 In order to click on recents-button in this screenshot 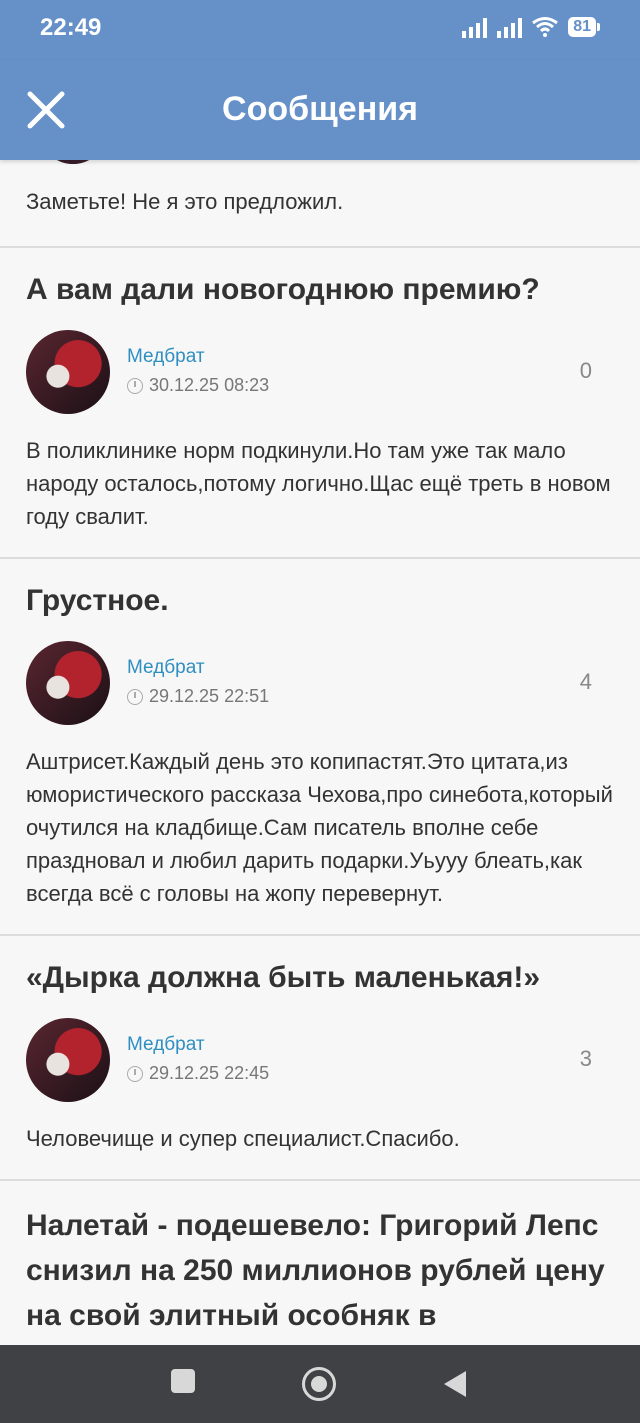, I will do `click(183, 1381)`.